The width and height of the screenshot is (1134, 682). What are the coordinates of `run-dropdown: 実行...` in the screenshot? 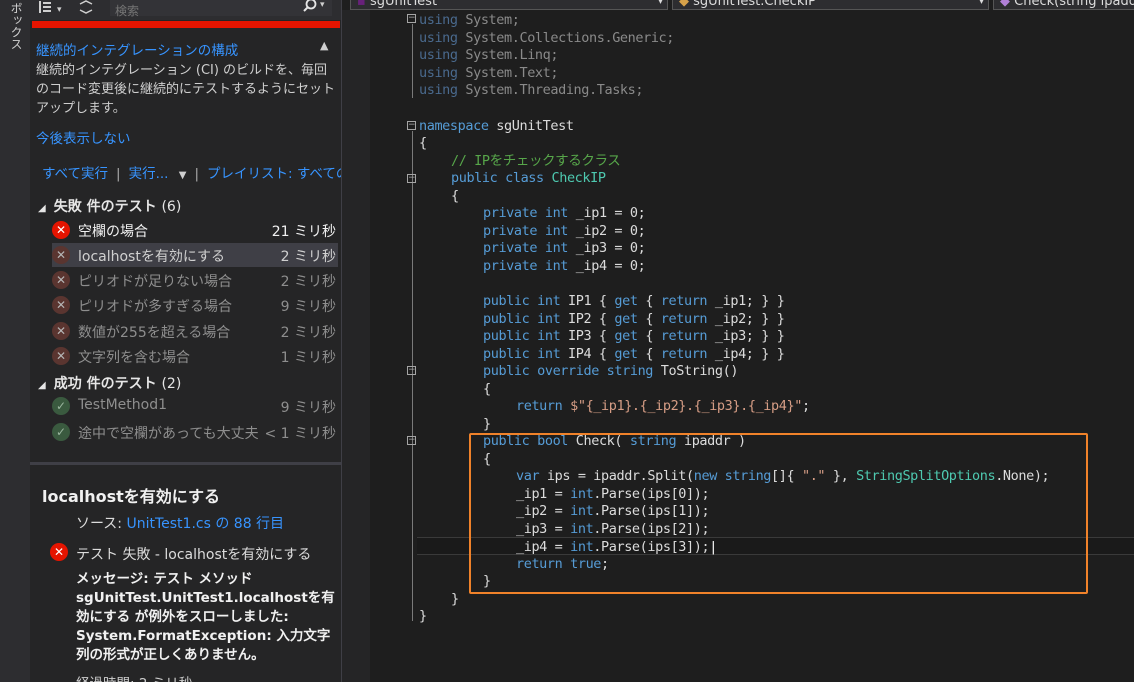 It's located at (149, 174).